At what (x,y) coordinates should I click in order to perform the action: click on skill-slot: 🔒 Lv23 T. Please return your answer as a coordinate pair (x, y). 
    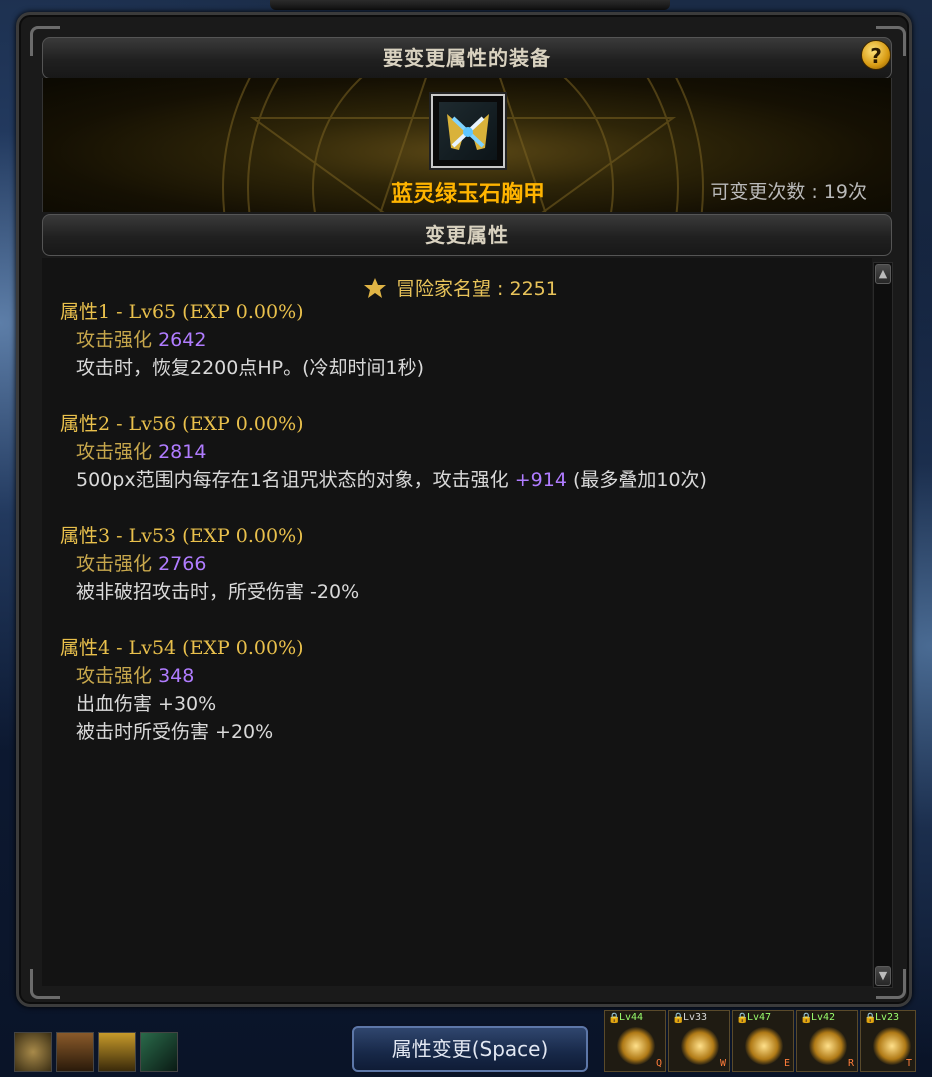
    Looking at the image, I should click on (888, 1041).